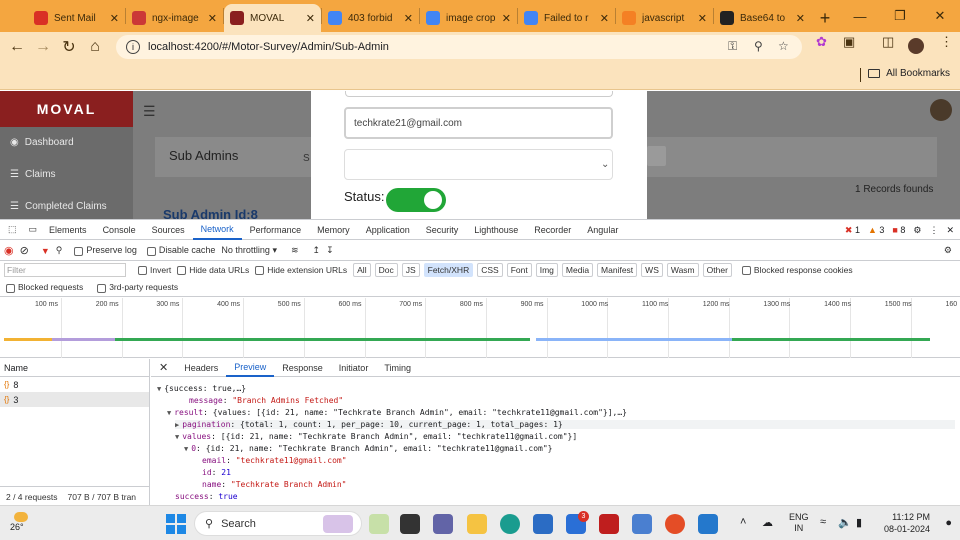  I want to click on chevron-up-icon: ˄, so click(743, 522).